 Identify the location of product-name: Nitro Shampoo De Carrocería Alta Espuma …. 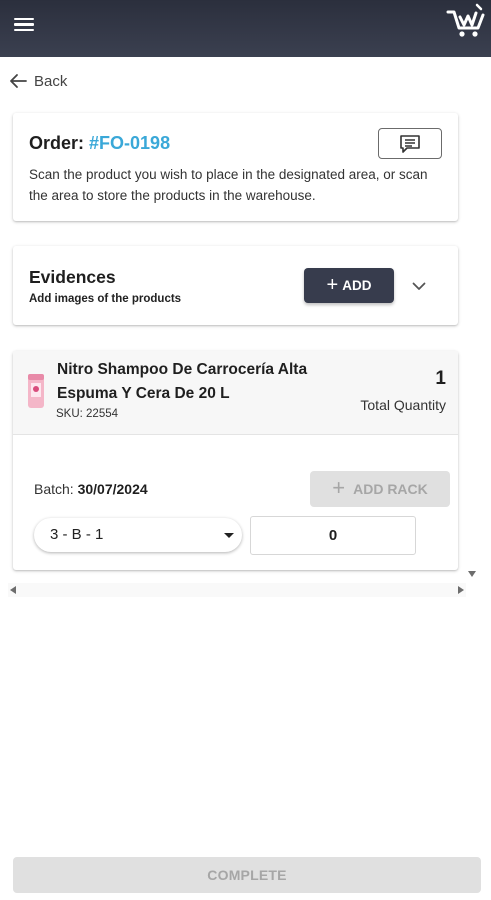
(182, 381).